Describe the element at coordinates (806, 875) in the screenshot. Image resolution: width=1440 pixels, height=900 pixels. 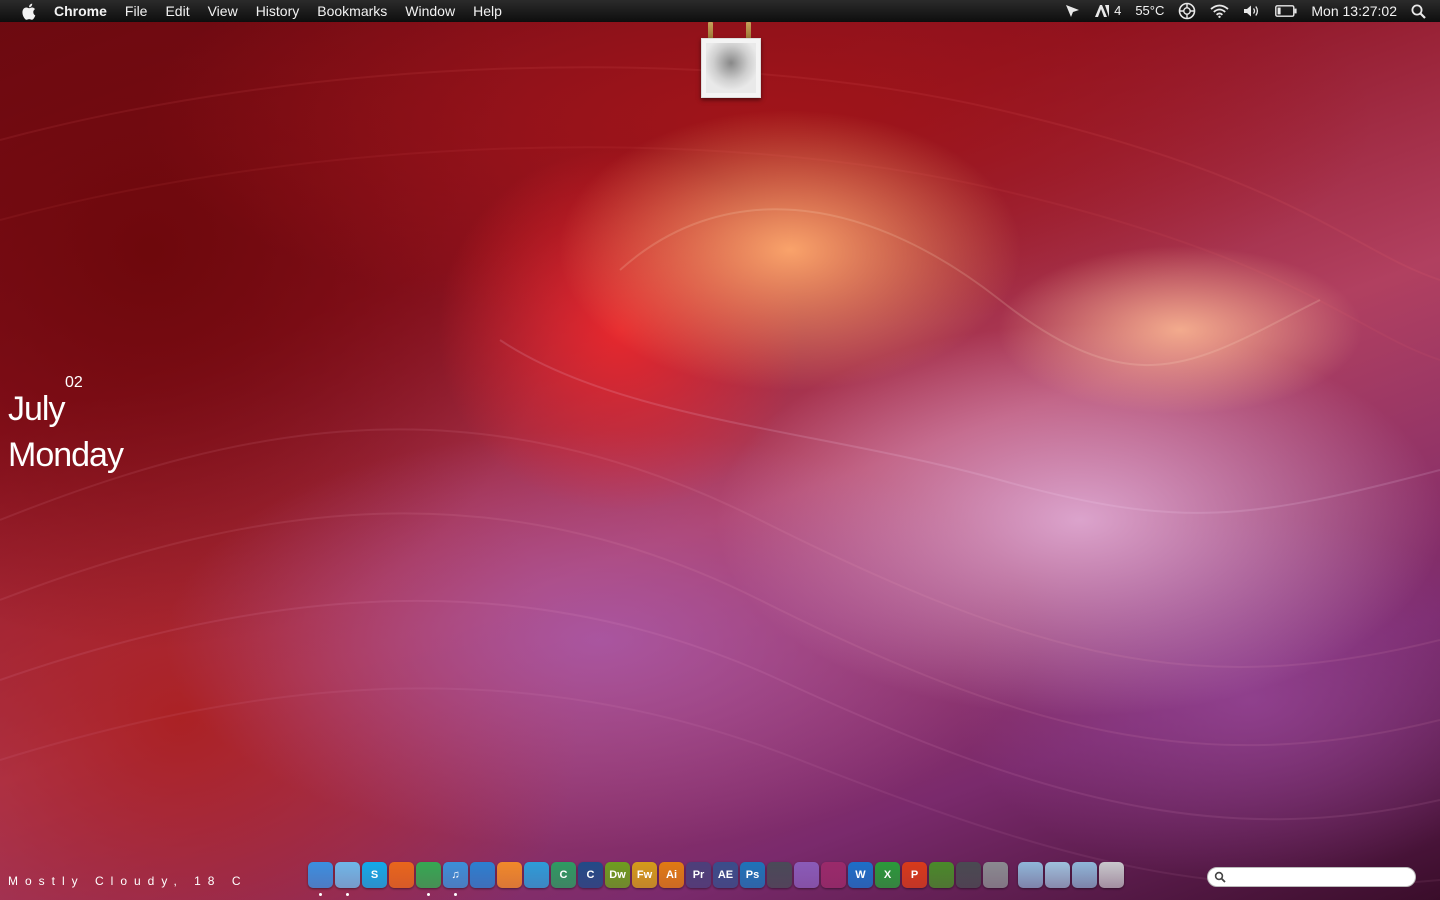
I see `dock-imovie-icon` at that location.